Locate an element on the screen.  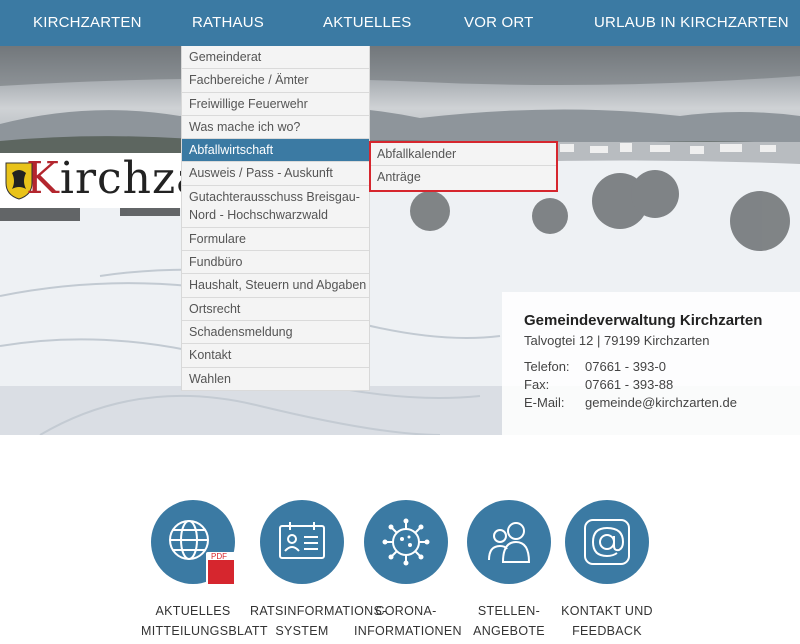
virus-icon is located at coordinates (406, 542).